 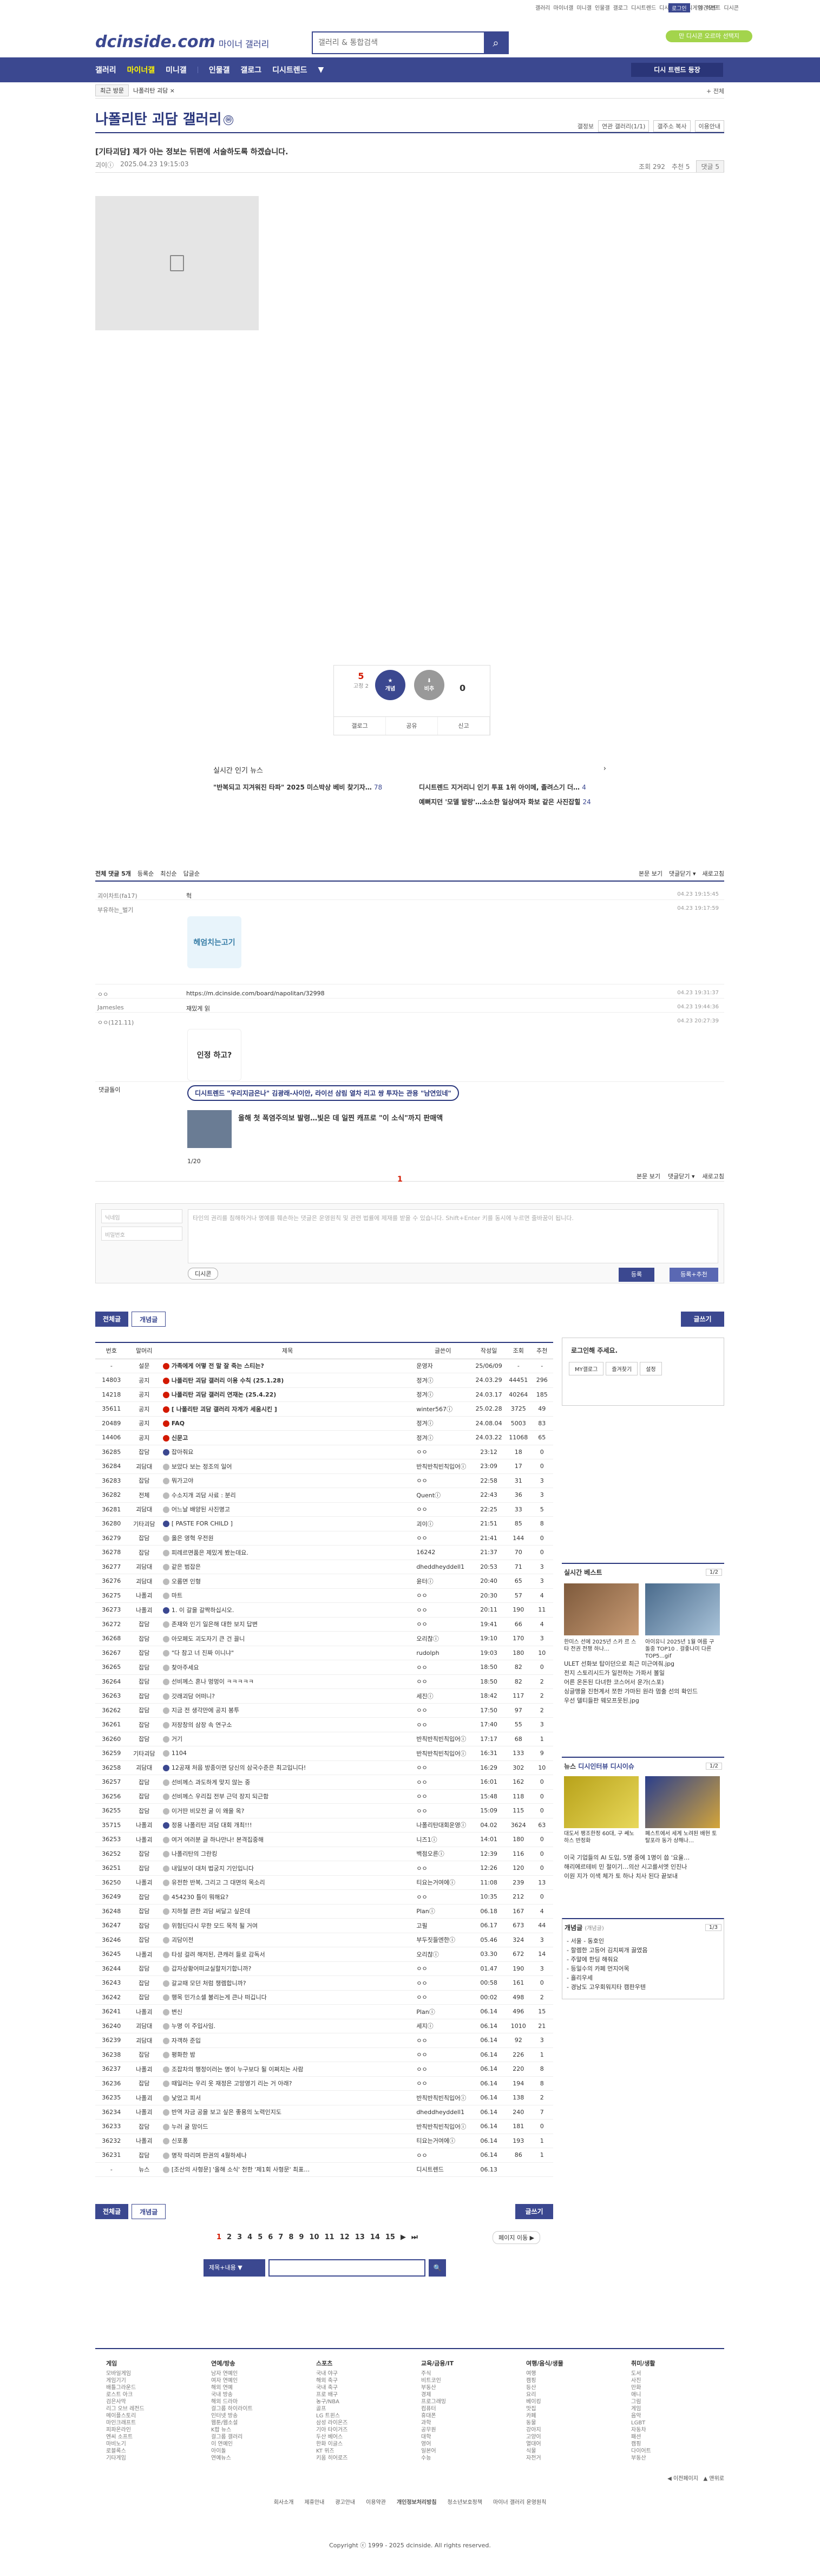 I want to click on post-title-text: 신문고, so click(x=180, y=1438).